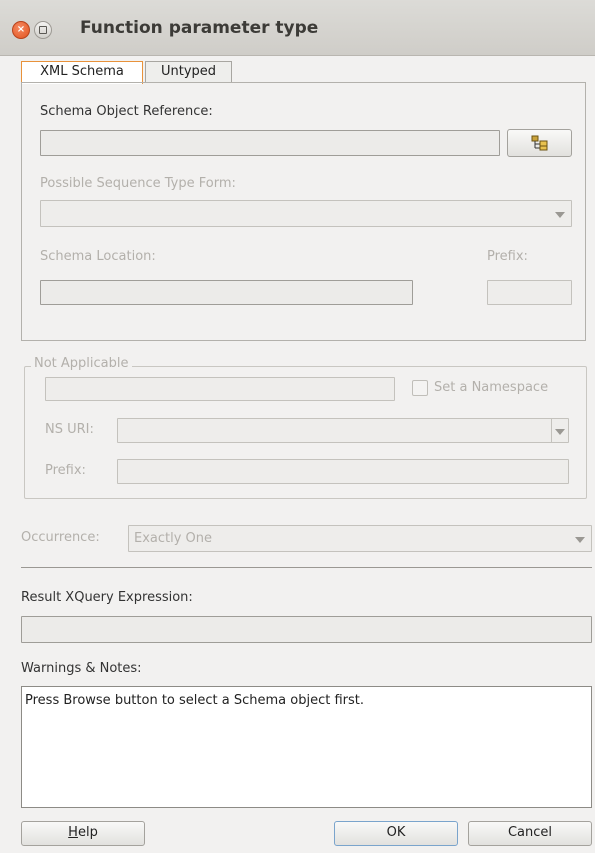  I want to click on tree-browse-icon, so click(539, 143).